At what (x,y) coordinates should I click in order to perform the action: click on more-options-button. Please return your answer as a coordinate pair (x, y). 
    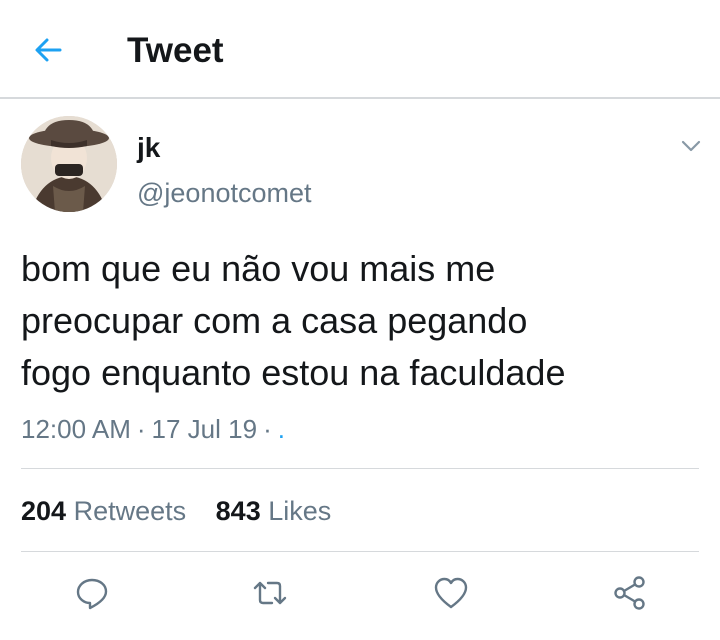
    Looking at the image, I should click on (691, 146).